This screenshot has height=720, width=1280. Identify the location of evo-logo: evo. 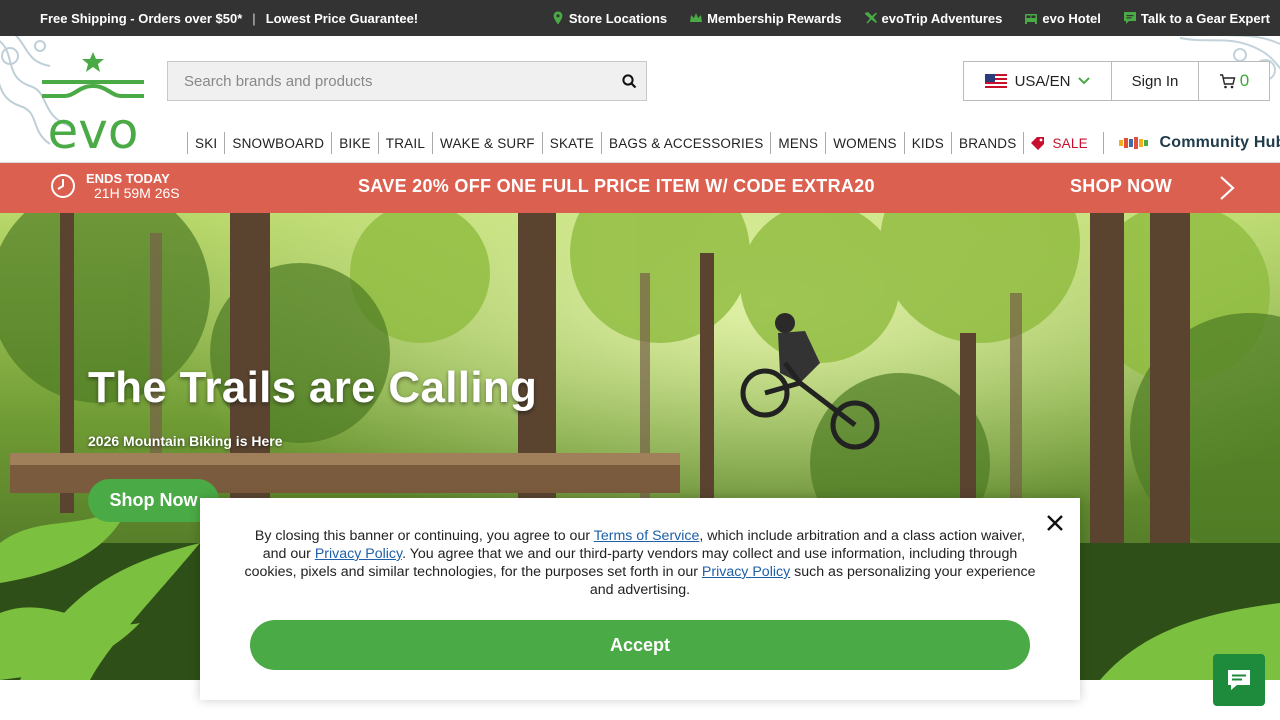
(93, 102).